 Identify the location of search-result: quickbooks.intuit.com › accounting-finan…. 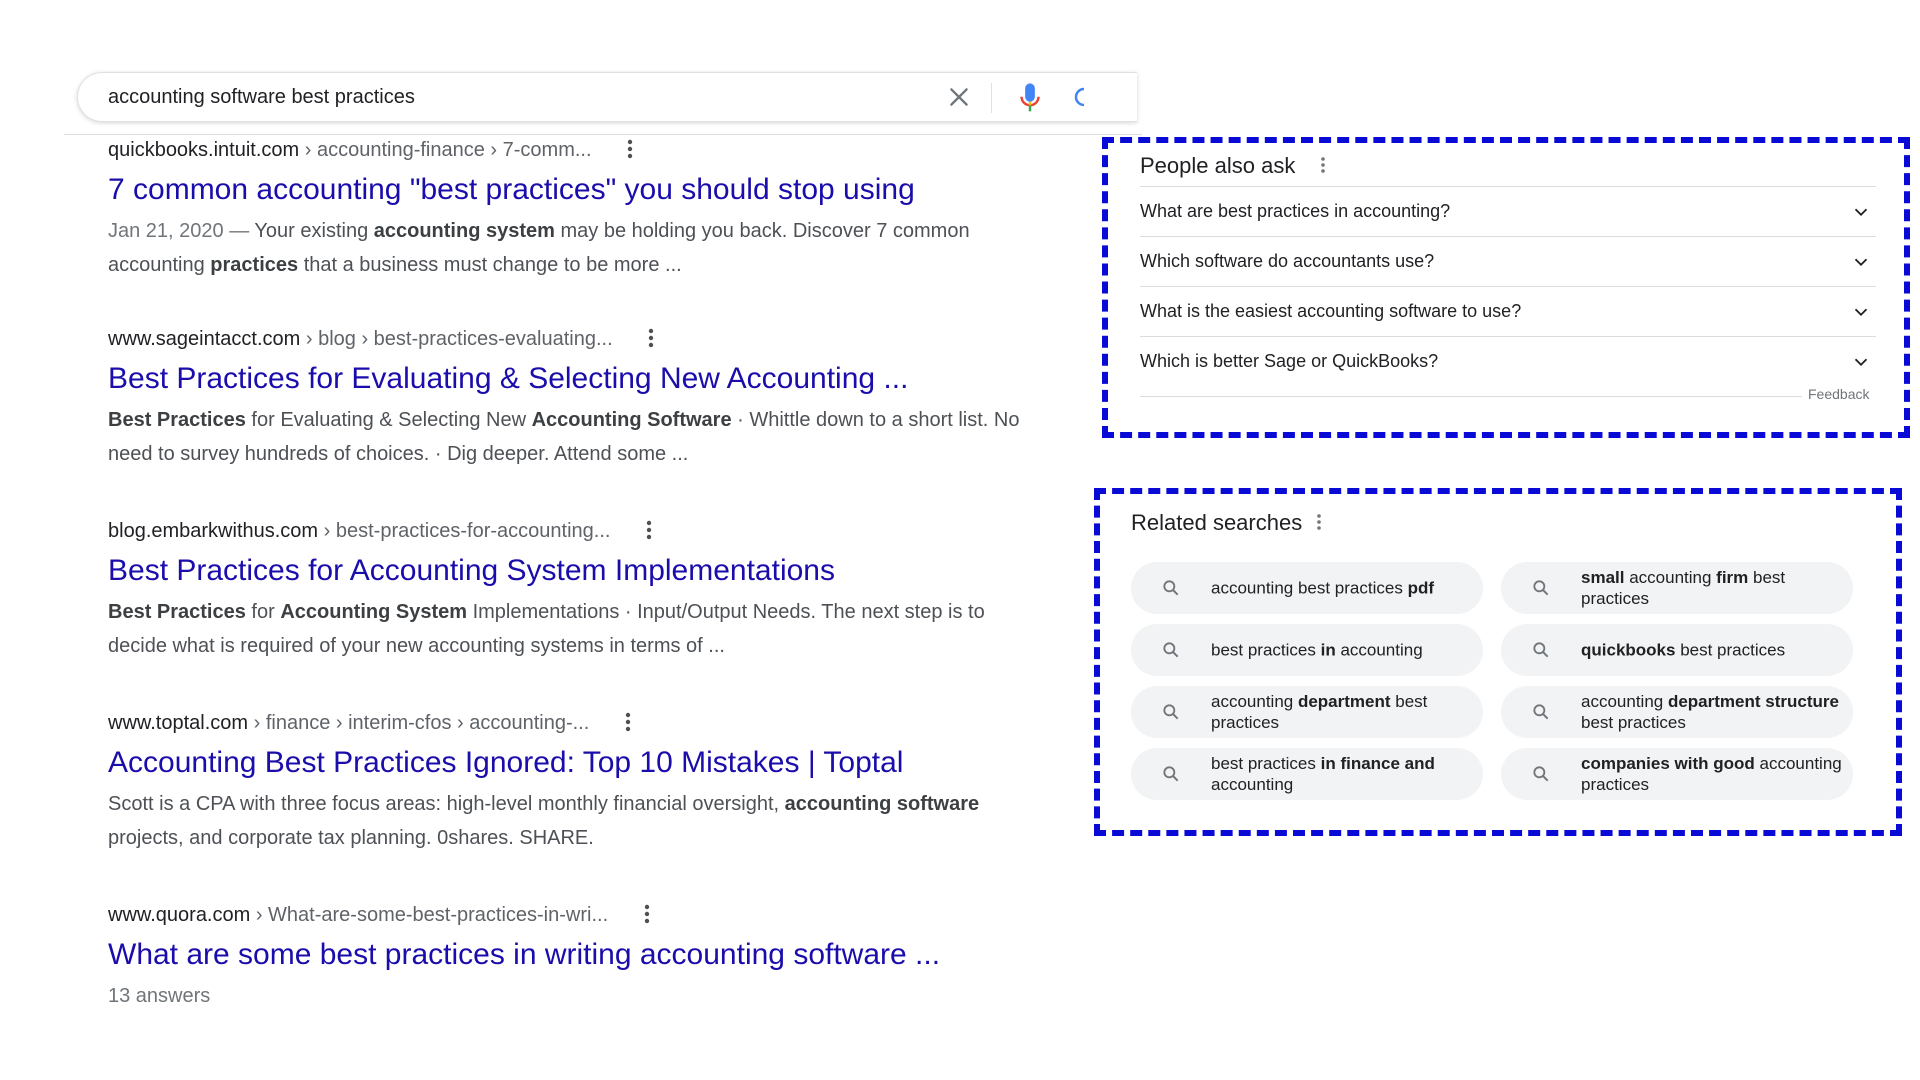
(568, 209).